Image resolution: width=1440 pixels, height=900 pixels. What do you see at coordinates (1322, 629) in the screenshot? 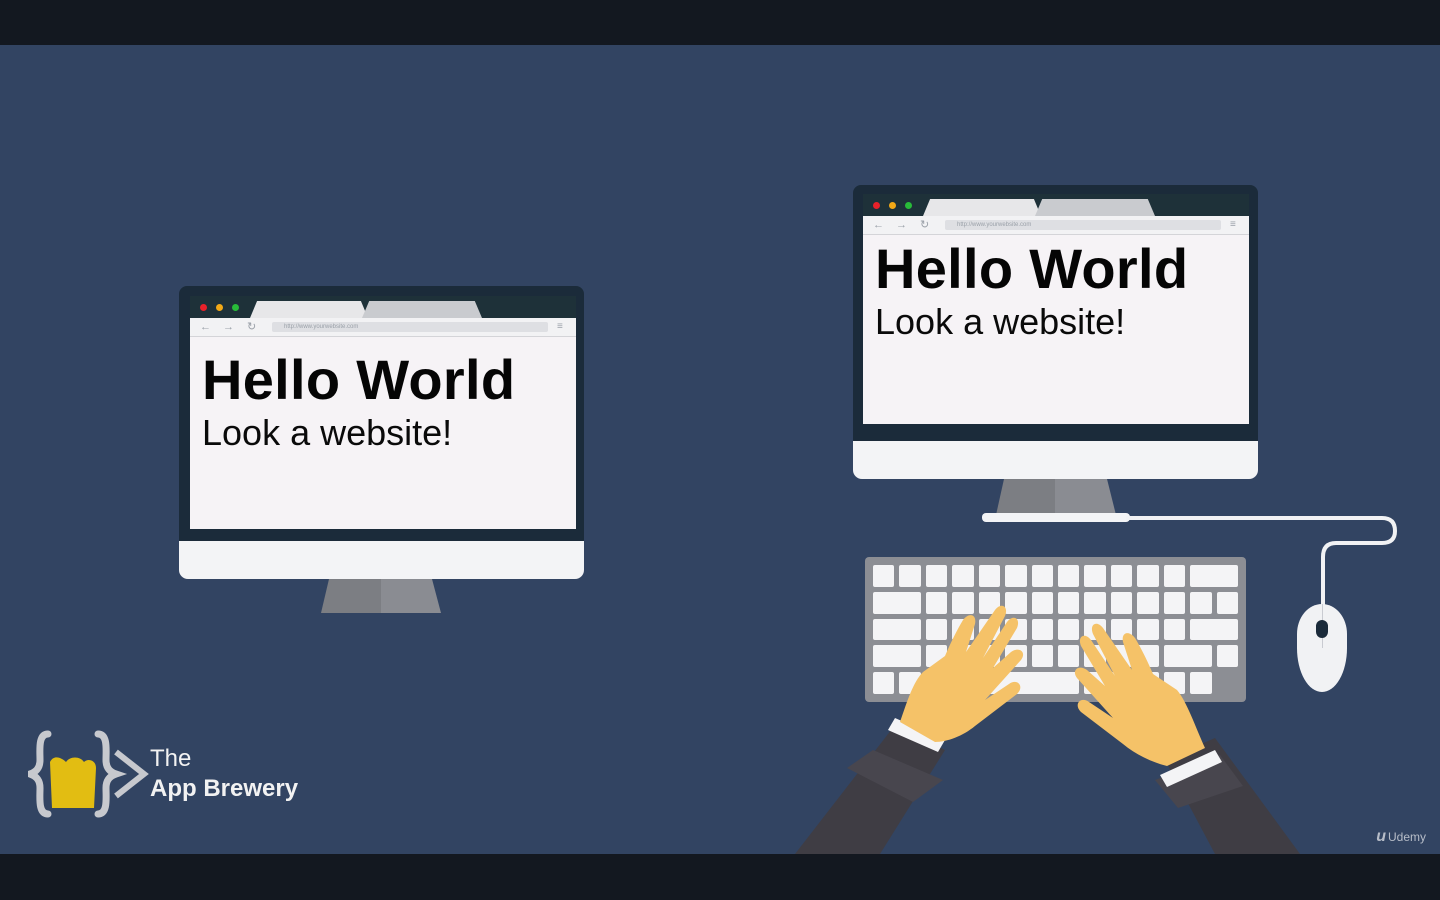
I see `mouse-wheel` at bounding box center [1322, 629].